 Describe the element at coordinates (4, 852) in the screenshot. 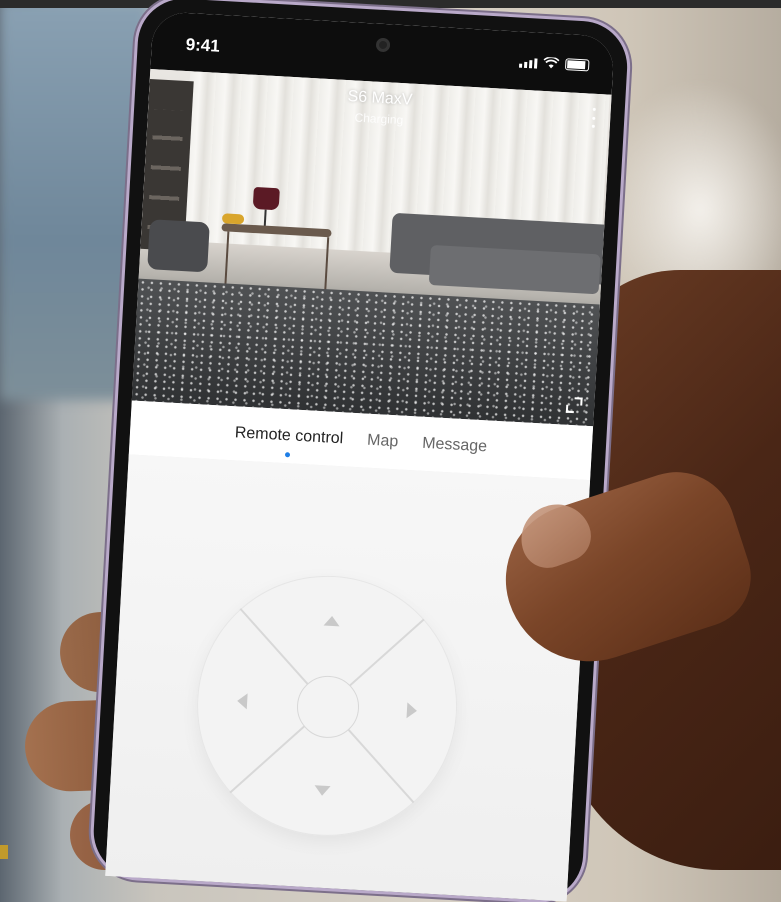

I see `video-corner-tag` at that location.